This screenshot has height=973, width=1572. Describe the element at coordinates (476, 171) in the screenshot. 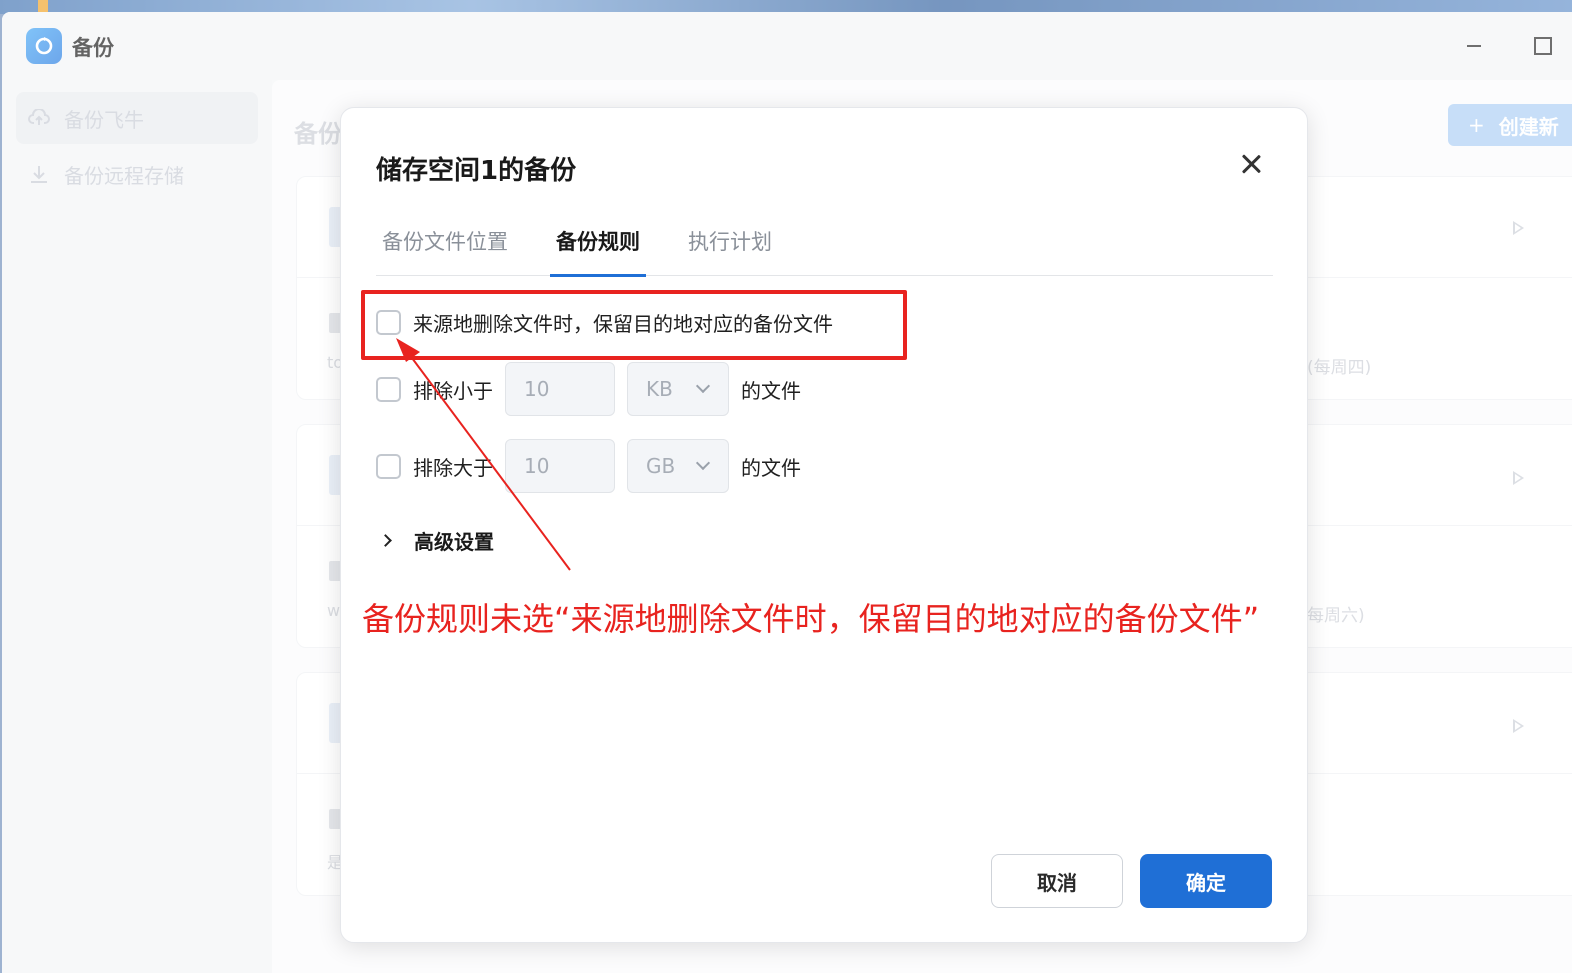

I see `dialog-title: 储存空间1的备份` at that location.